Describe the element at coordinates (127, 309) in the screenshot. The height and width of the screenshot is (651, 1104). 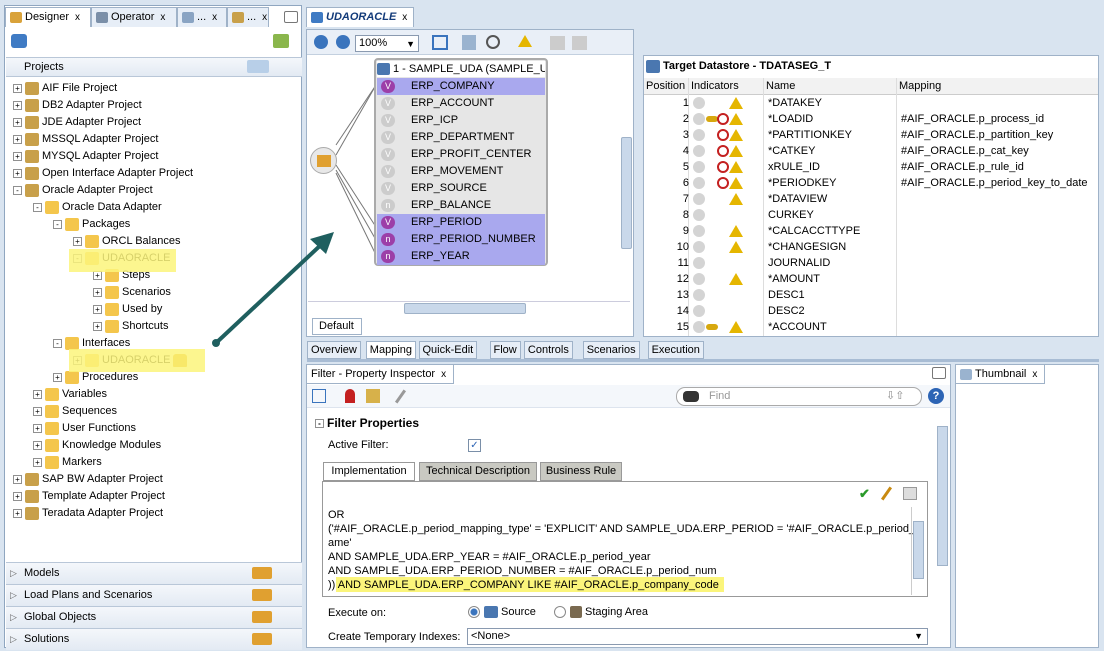
I see `tree-item: + Used by` at that location.